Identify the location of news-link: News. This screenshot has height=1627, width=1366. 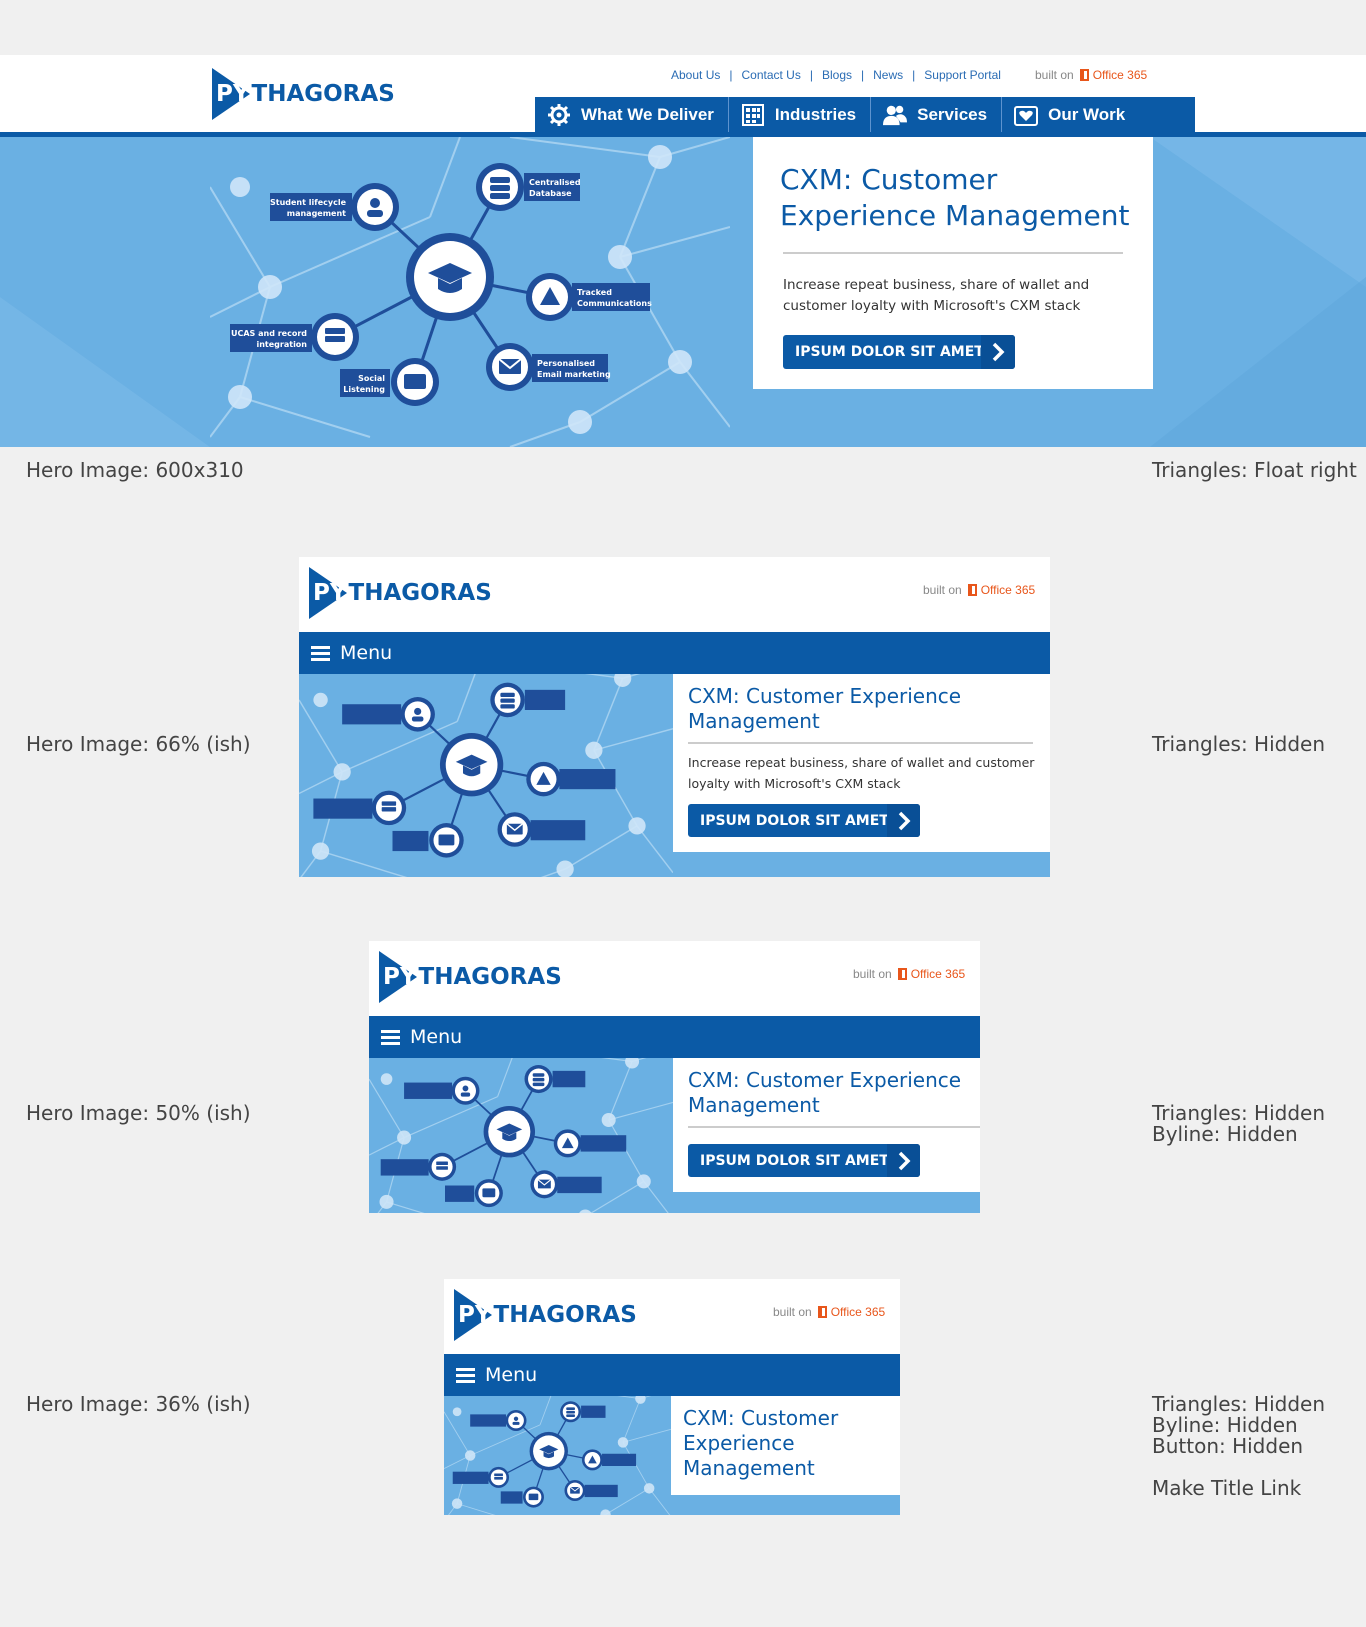
(888, 75).